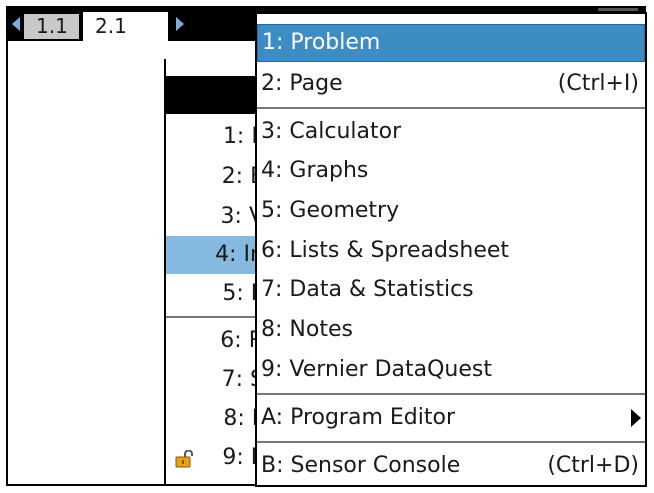 The height and width of the screenshot is (493, 654). I want to click on menu-item-lists-spreadsheet: 6: Lists & Spreadsheet, so click(451, 251).